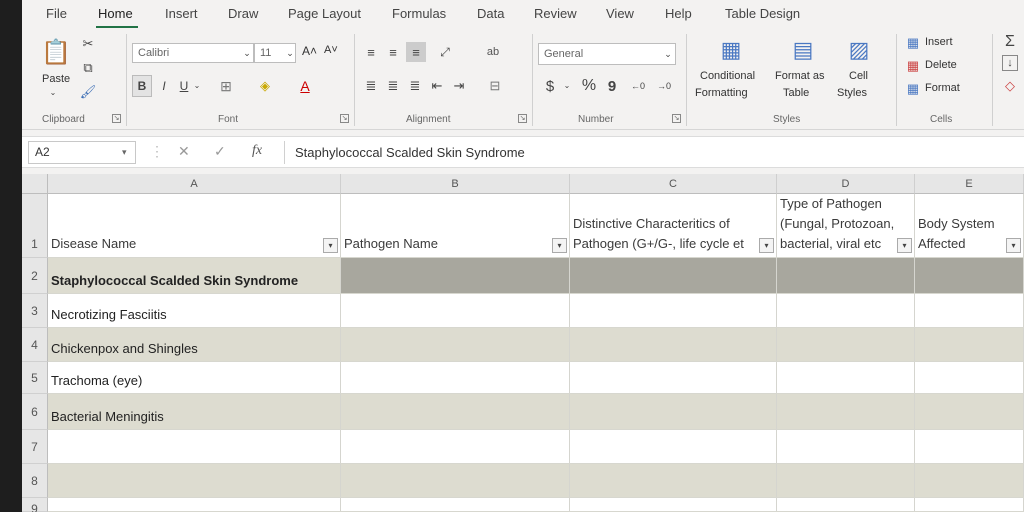 The width and height of the screenshot is (1024, 512). What do you see at coordinates (654, 152) in the screenshot?
I see `formula-input: Staphylococcal Scalded Skin Syndrome` at bounding box center [654, 152].